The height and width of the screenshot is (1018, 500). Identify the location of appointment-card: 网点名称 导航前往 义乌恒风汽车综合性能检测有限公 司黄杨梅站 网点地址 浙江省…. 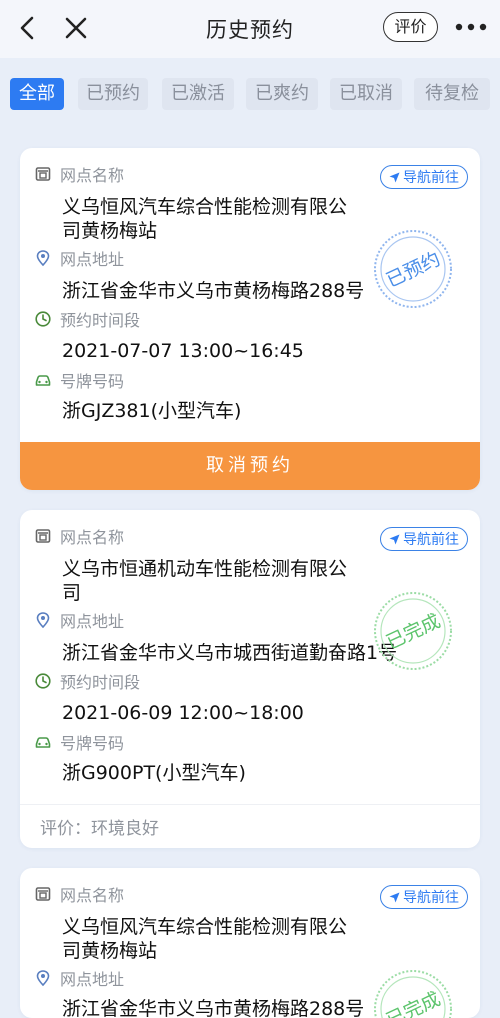
(250, 943).